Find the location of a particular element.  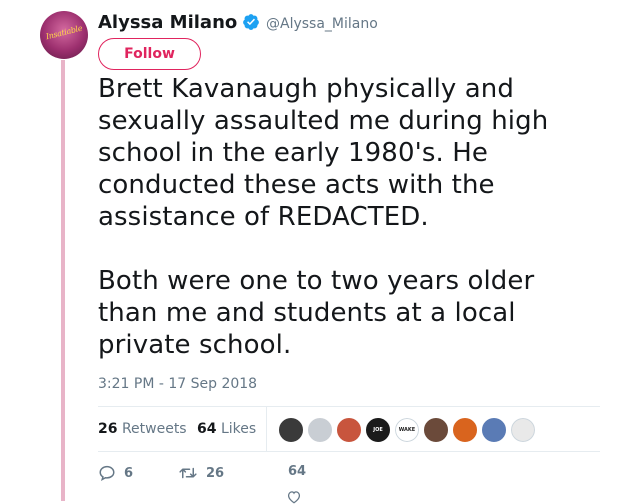

user-handle: @Alyssa_Milano is located at coordinates (322, 24).